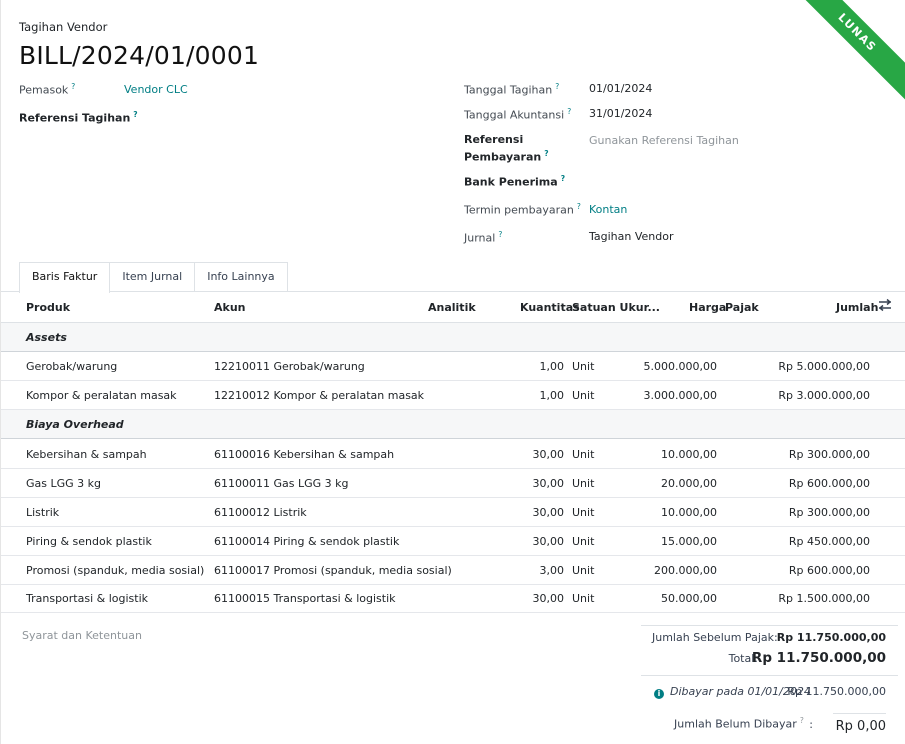 The width and height of the screenshot is (905, 744). What do you see at coordinates (620, 113) in the screenshot?
I see `accounting-date-input: 31/01/2024` at bounding box center [620, 113].